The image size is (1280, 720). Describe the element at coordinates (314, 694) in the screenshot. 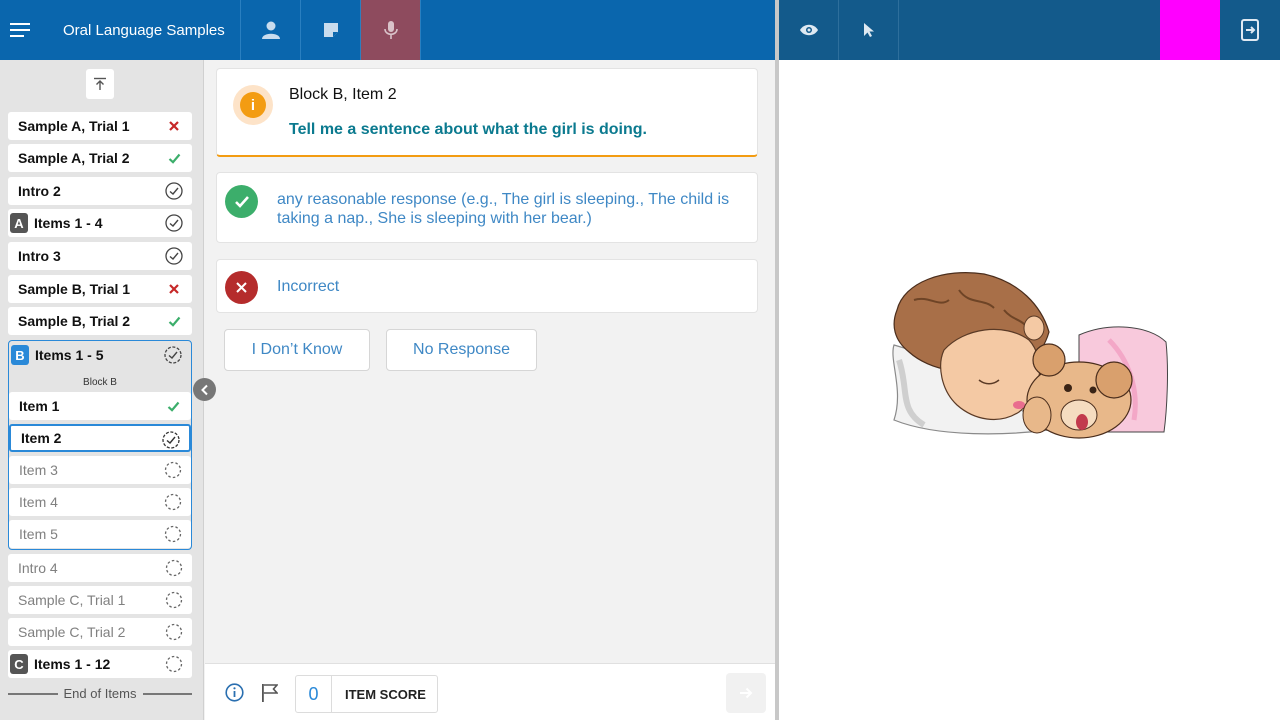

I see `item-score-value: 0` at that location.